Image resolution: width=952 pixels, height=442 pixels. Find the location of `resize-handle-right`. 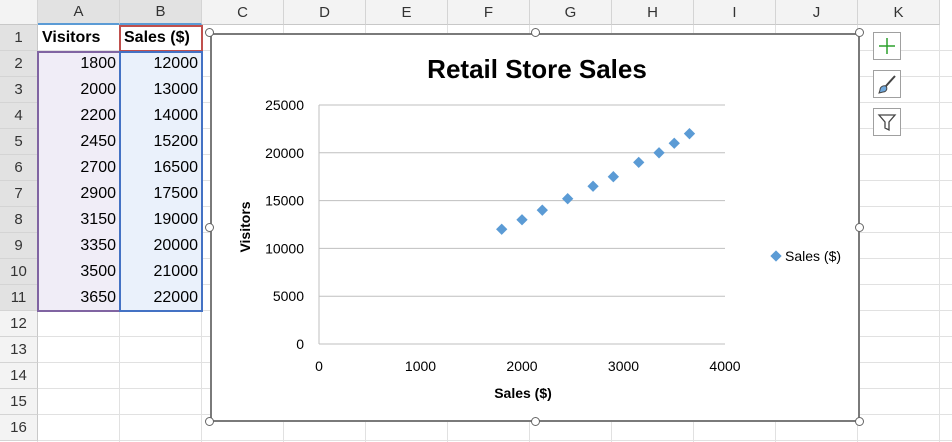

resize-handle-right is located at coordinates (859, 227).